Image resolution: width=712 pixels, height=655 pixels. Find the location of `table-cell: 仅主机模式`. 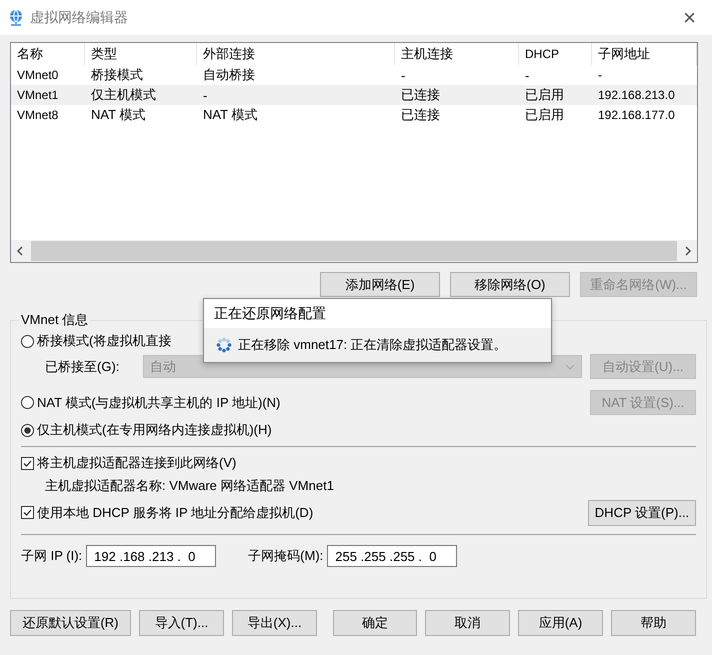

table-cell: 仅主机模式 is located at coordinates (141, 95).